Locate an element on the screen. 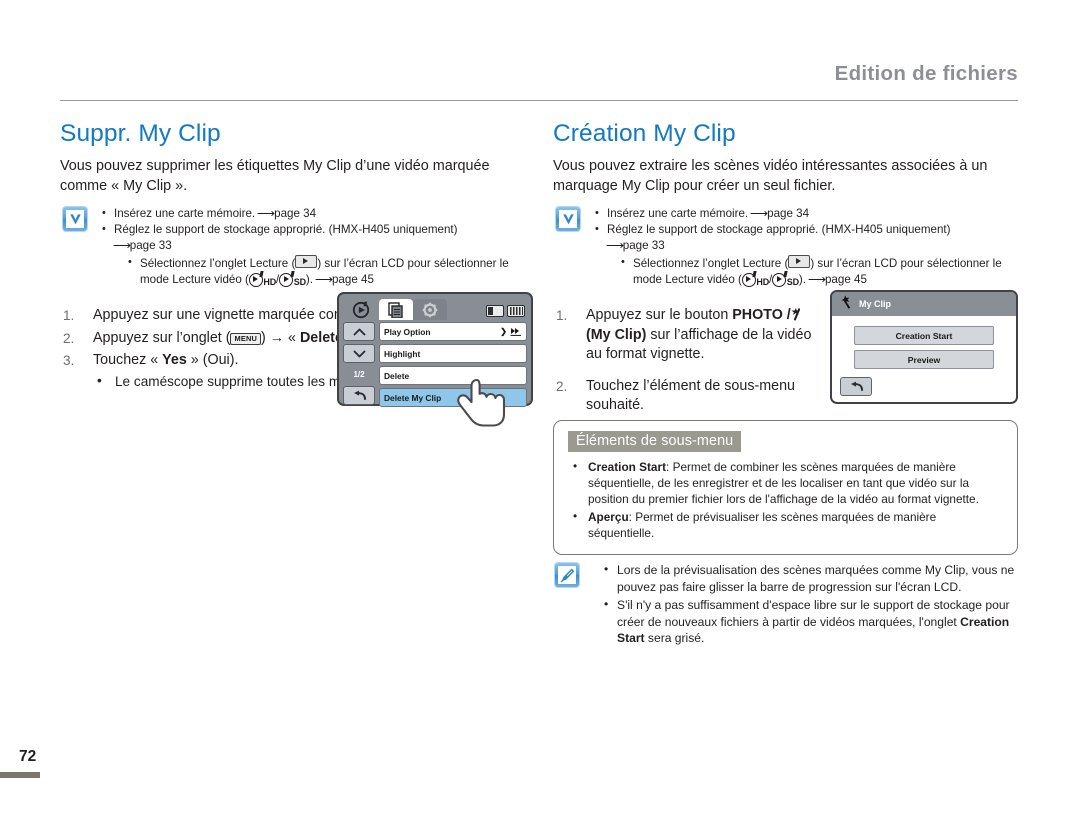 The width and height of the screenshot is (1080, 827). storage-icon is located at coordinates (495, 311).